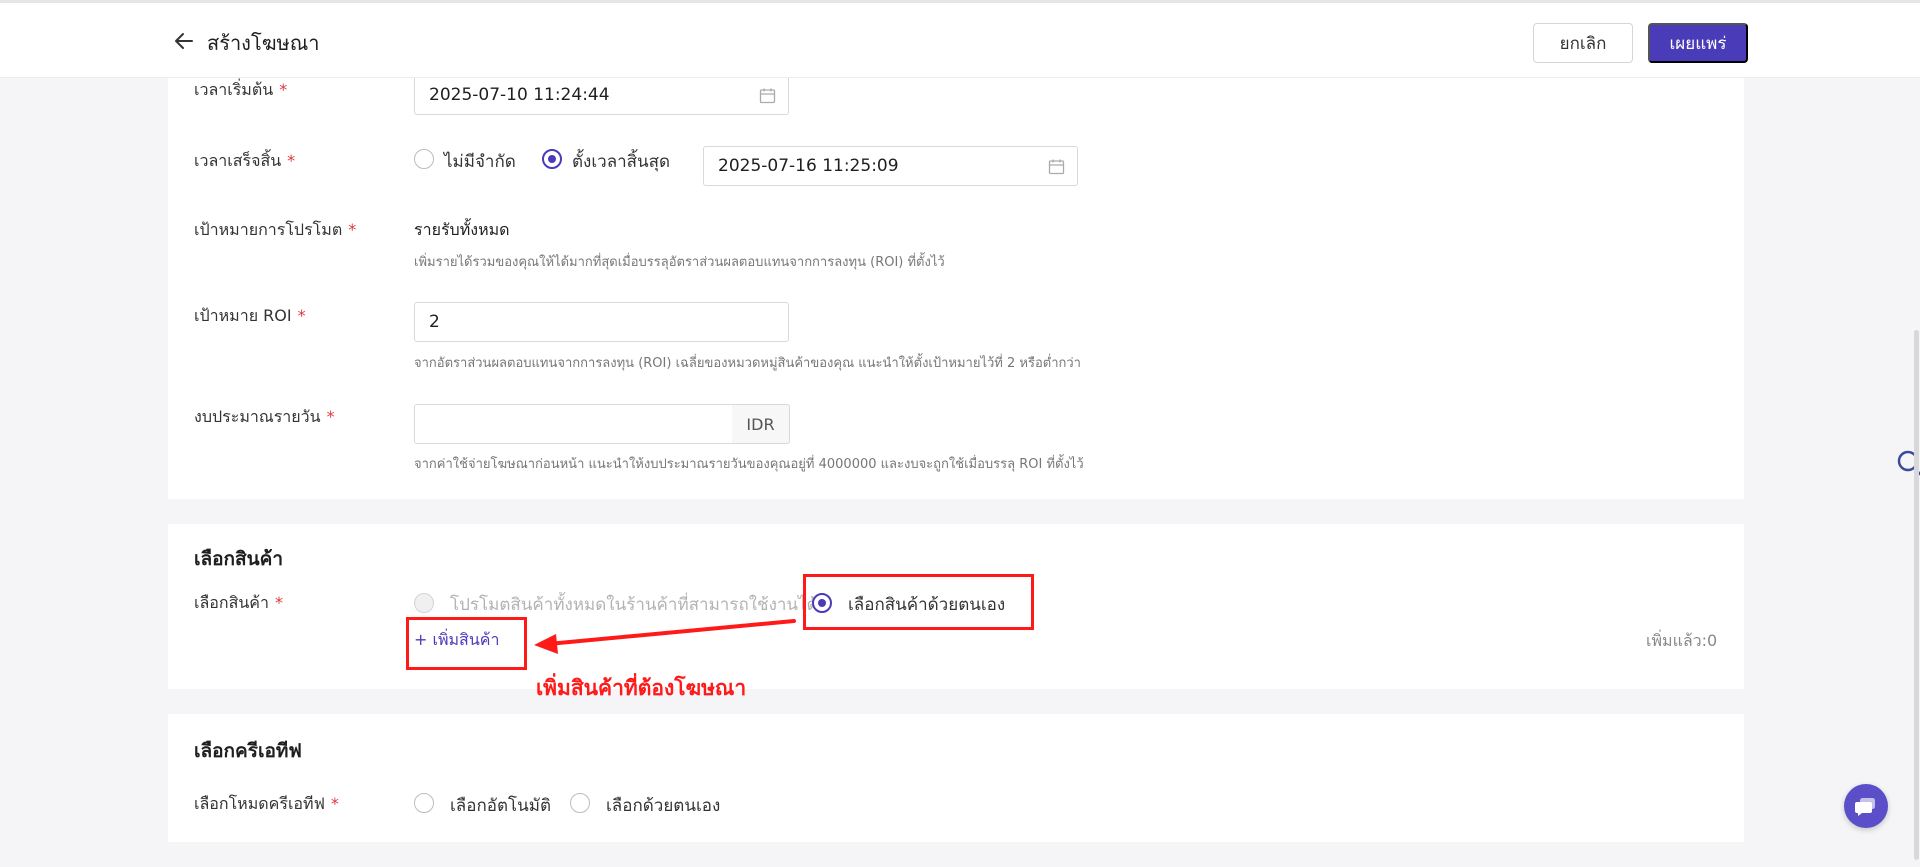 This screenshot has height=867, width=1920. Describe the element at coordinates (573, 424) in the screenshot. I see `daily-budget-input` at that location.